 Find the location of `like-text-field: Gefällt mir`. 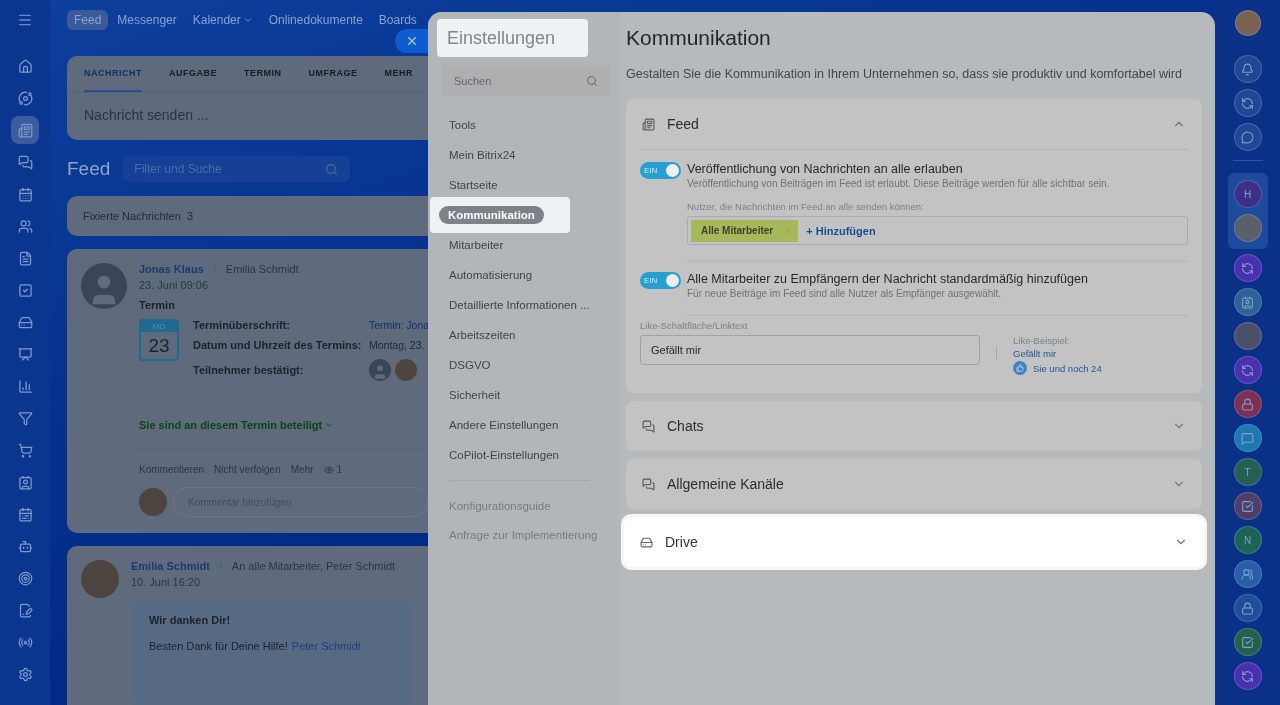

like-text-field: Gefällt mir is located at coordinates (810, 350).